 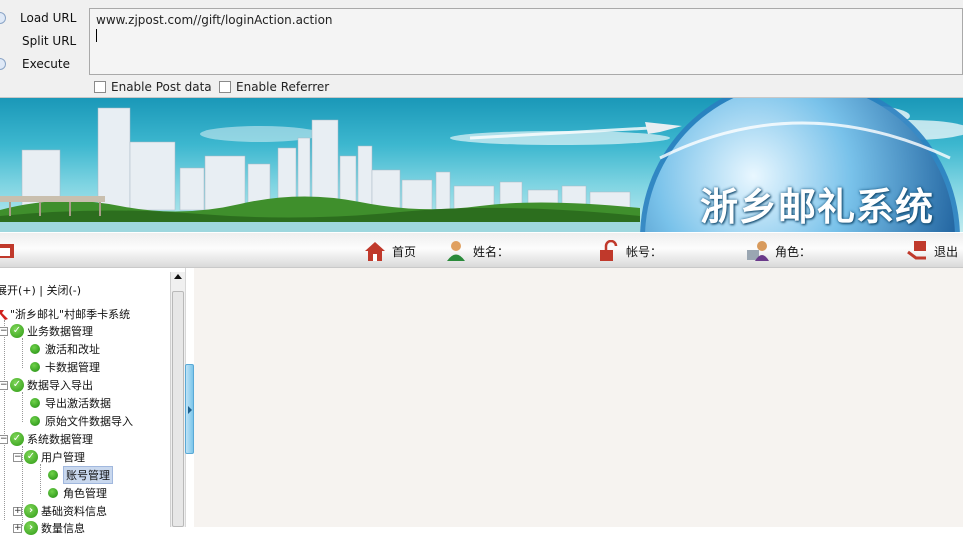 What do you see at coordinates (85, 493) in the screenshot?
I see `tree-leaf-label: 角色管理` at bounding box center [85, 493].